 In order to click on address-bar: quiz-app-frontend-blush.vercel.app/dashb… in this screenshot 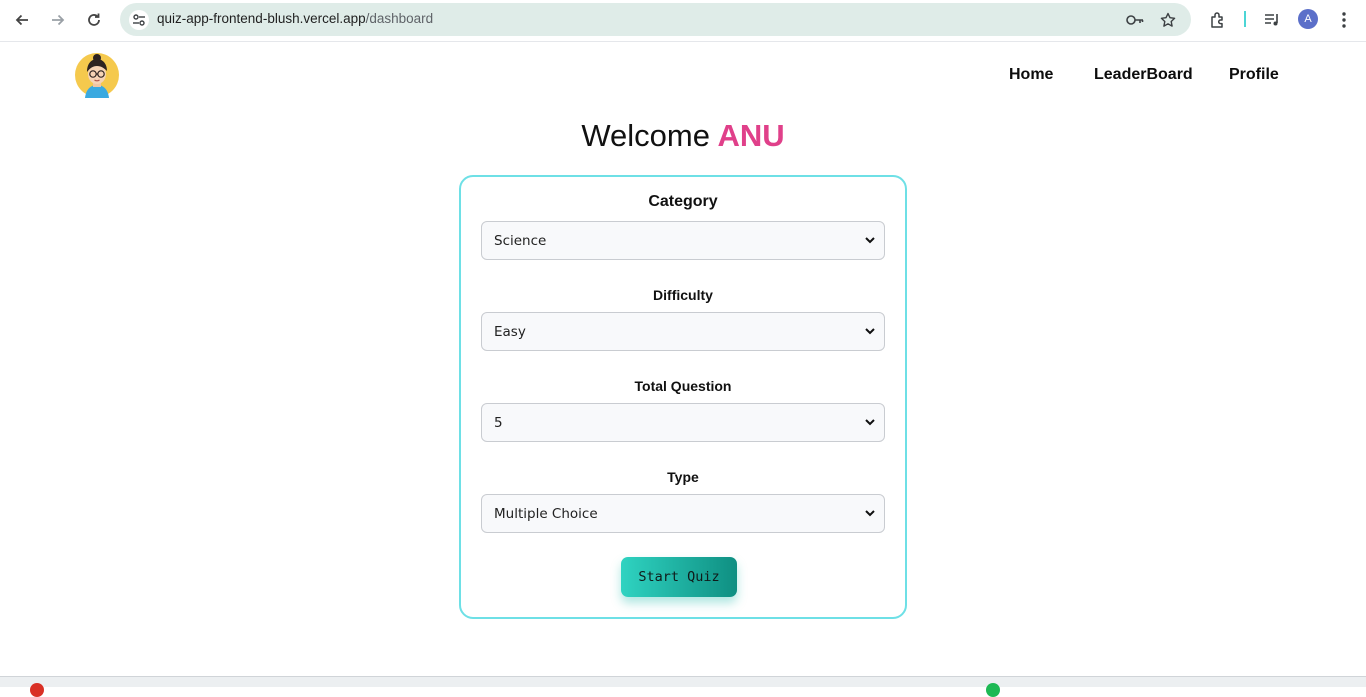, I will do `click(655, 19)`.